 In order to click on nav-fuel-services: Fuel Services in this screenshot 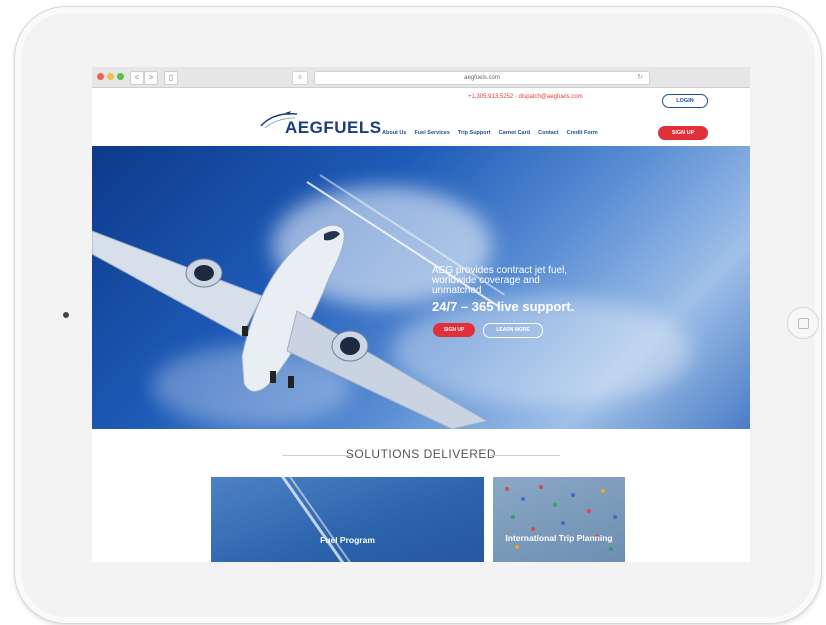, I will do `click(431, 133)`.